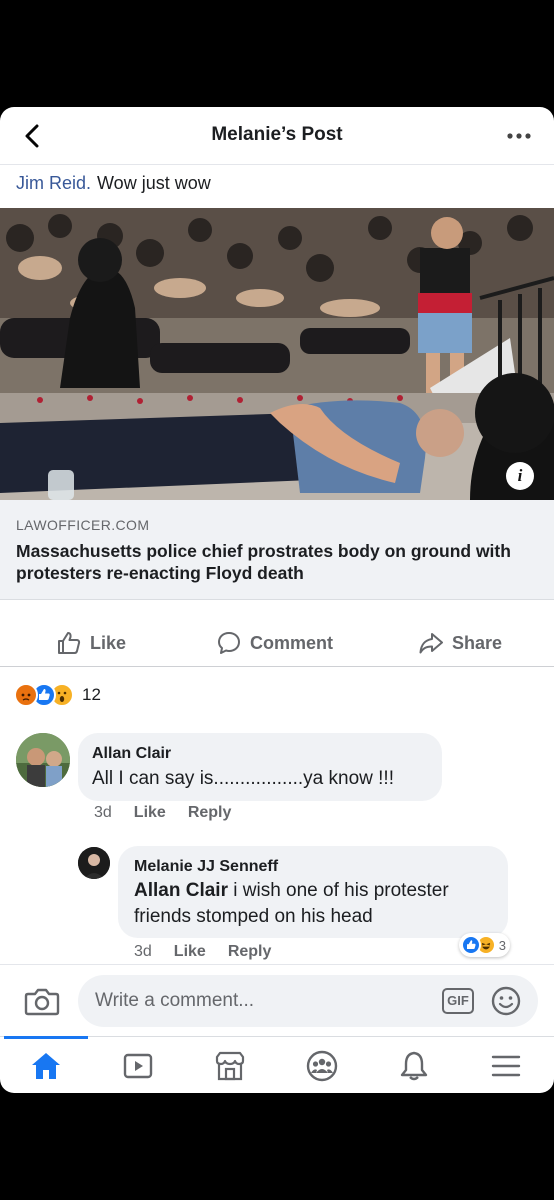 Image resolution: width=554 pixels, height=1200 pixels. What do you see at coordinates (470, 945) in the screenshot?
I see `like-reaction-icon` at bounding box center [470, 945].